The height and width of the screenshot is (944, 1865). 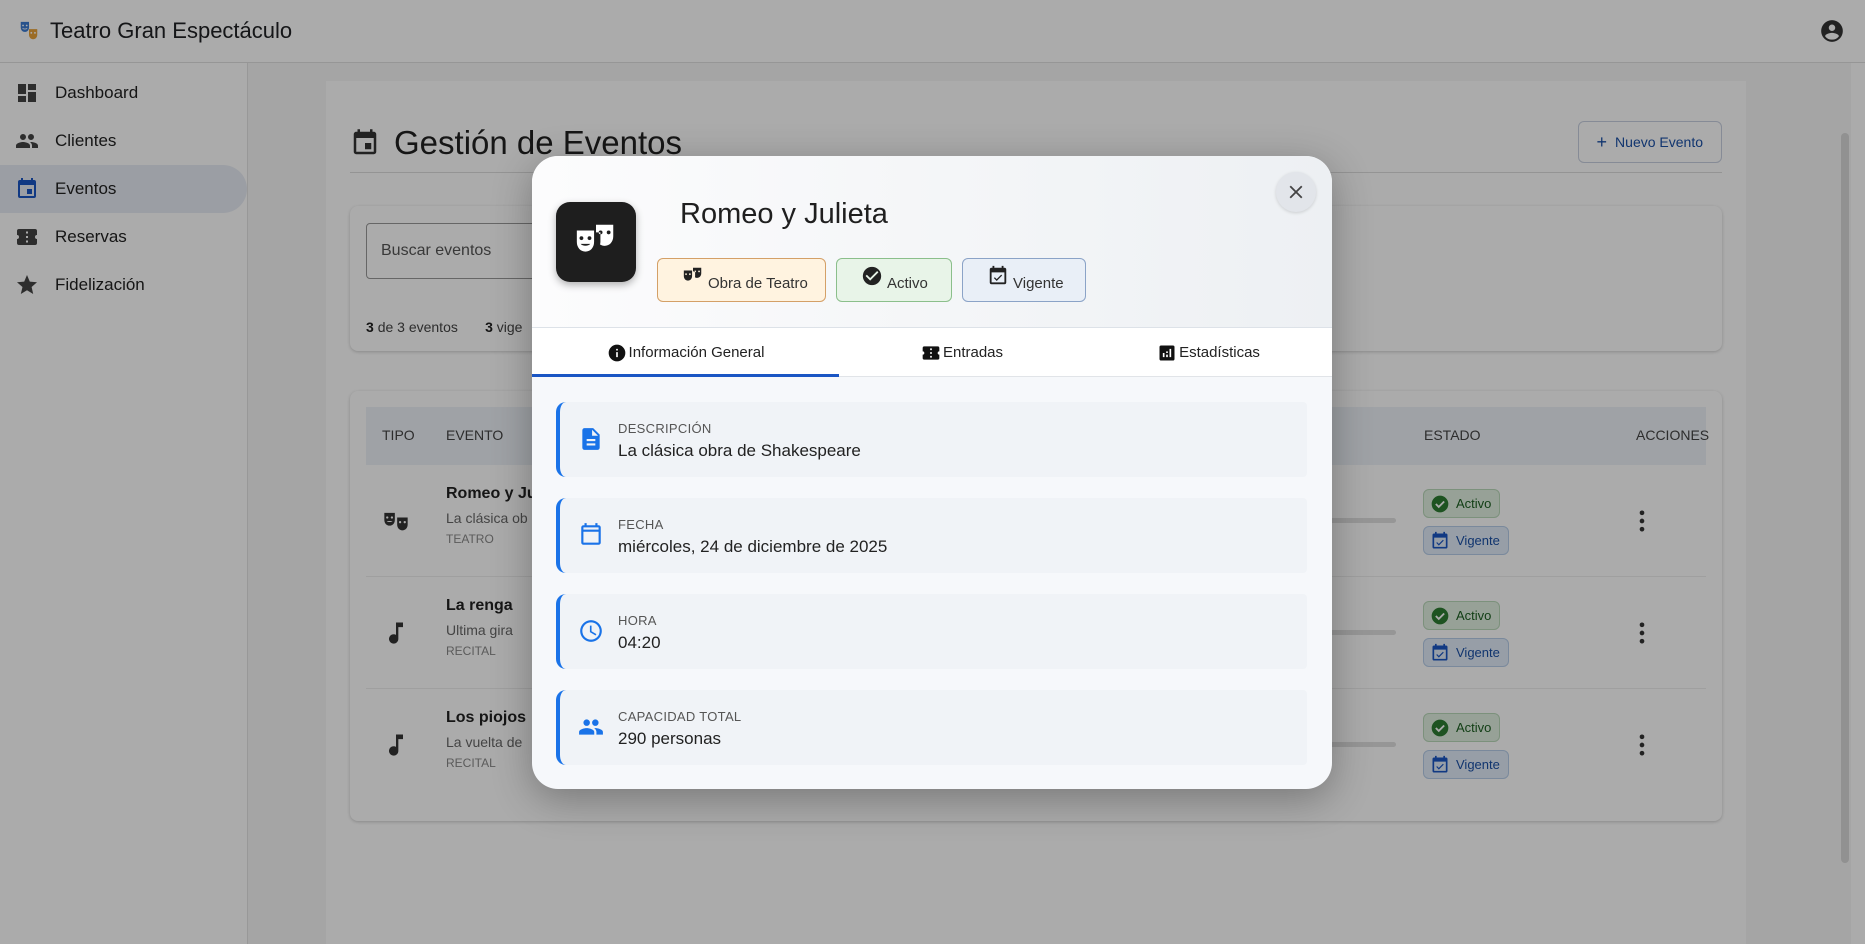 I want to click on field-label: DESCRIPCIÓN, so click(x=665, y=428).